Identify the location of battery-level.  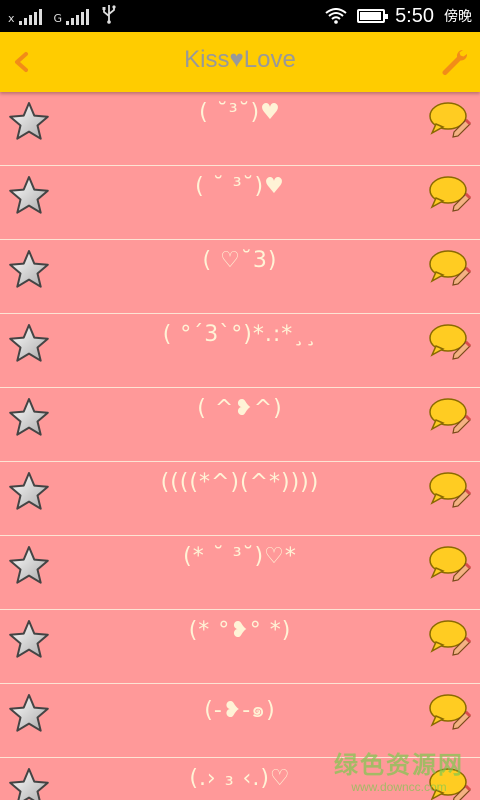
(371, 16).